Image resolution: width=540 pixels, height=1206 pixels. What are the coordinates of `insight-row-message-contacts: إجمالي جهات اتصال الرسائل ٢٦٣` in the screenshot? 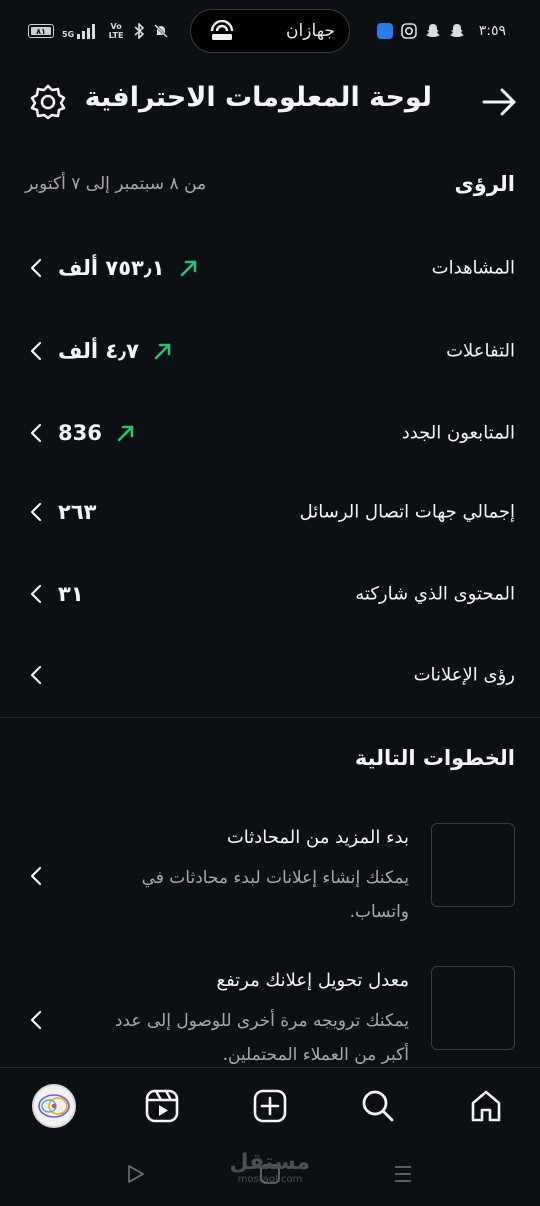 It's located at (270, 512).